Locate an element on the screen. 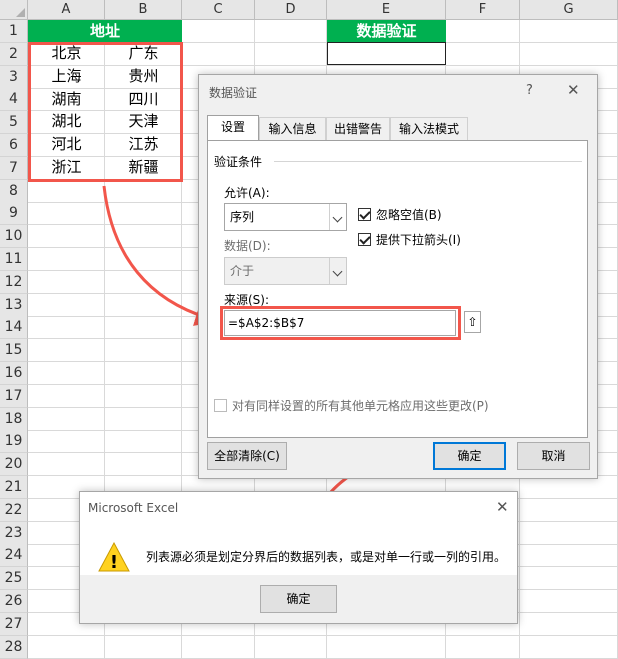 This screenshot has width=618, height=659. validation-criteria-label: 验证条件 is located at coordinates (238, 162).